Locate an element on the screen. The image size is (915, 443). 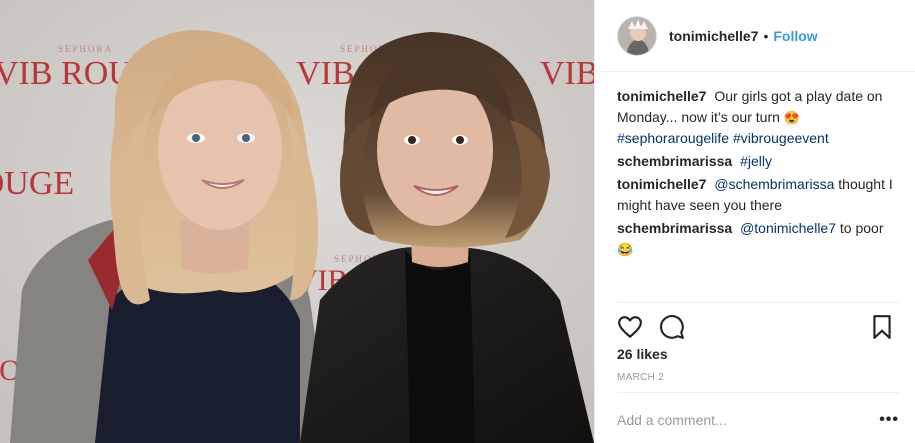
comment-icon is located at coordinates (672, 327).